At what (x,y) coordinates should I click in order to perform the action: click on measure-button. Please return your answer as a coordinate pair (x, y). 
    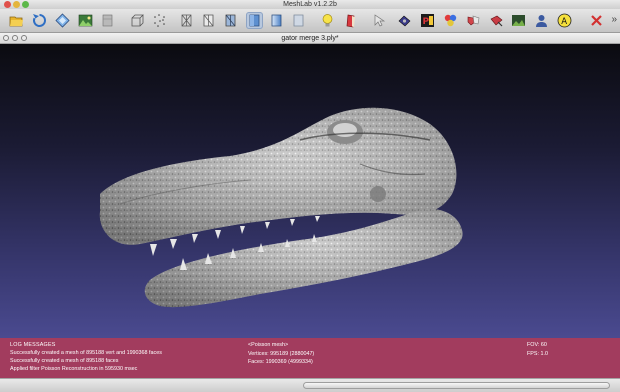
    Looking at the image, I should click on (496, 20).